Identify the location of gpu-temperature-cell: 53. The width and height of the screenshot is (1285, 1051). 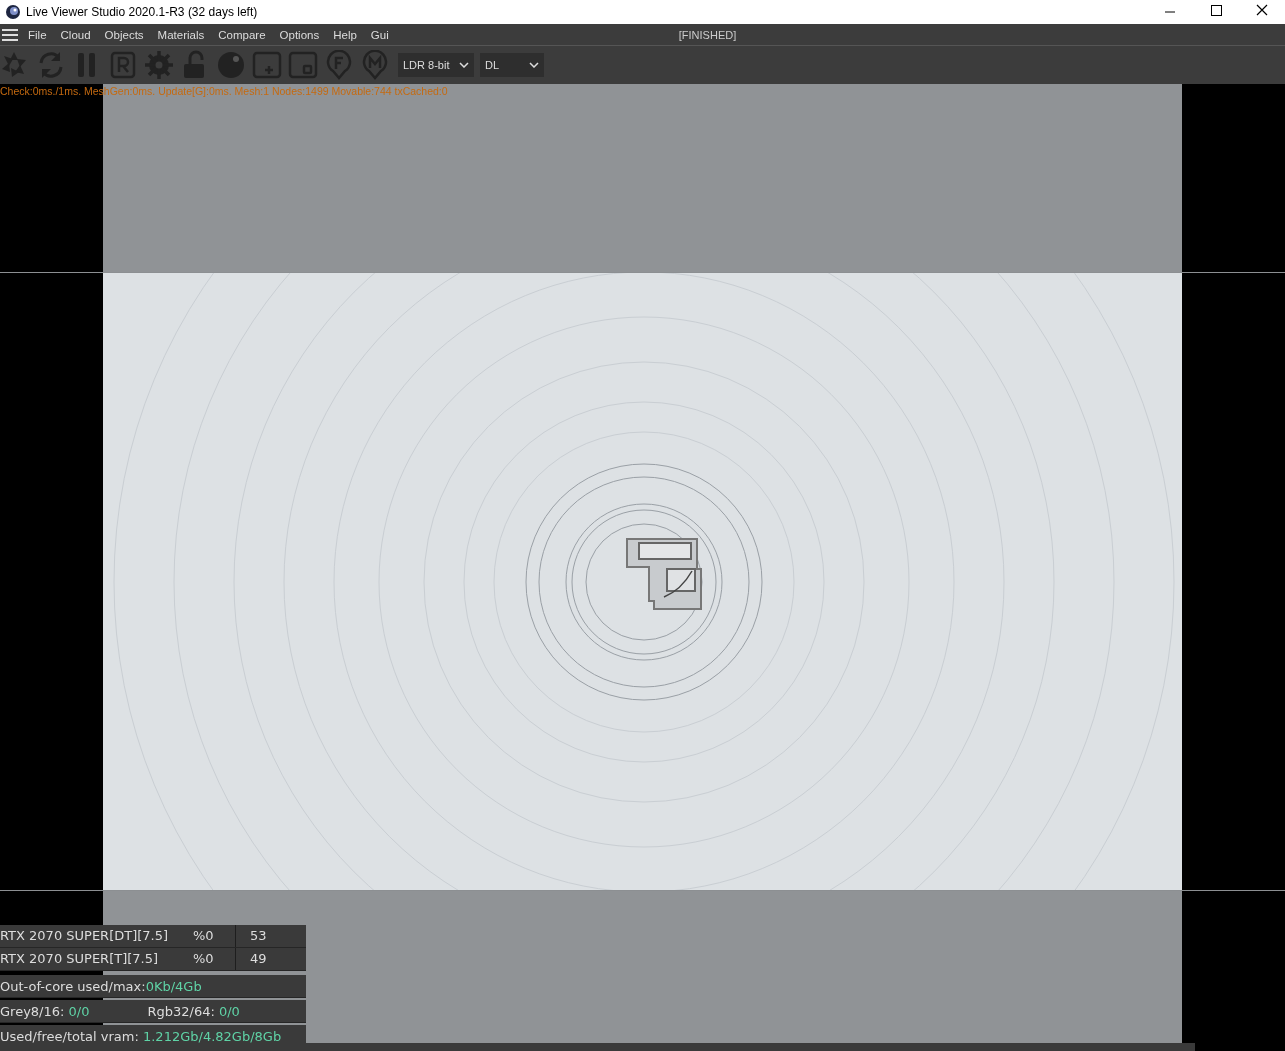
(270, 936).